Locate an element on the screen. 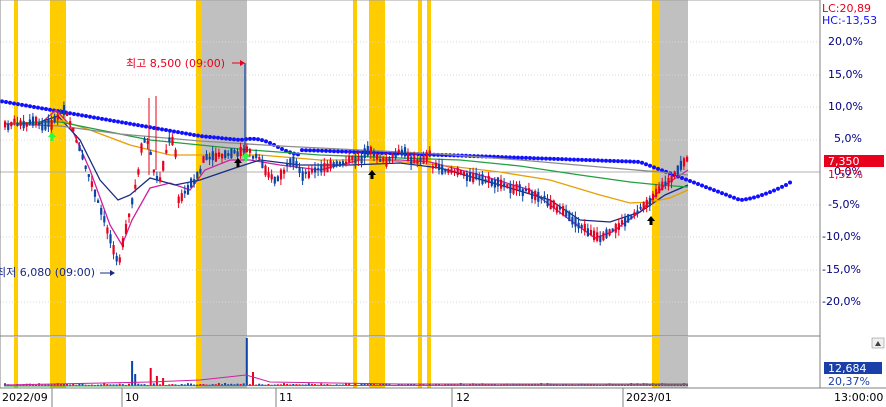 The width and height of the screenshot is (886, 407). y-tick-label: 15,0% is located at coordinates (845, 74).